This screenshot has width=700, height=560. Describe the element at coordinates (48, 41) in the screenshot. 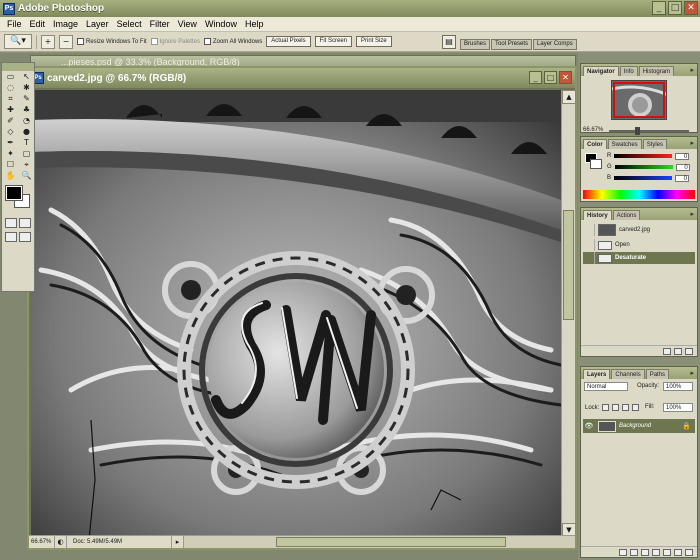

I see `zoom-in-icon: +` at that location.